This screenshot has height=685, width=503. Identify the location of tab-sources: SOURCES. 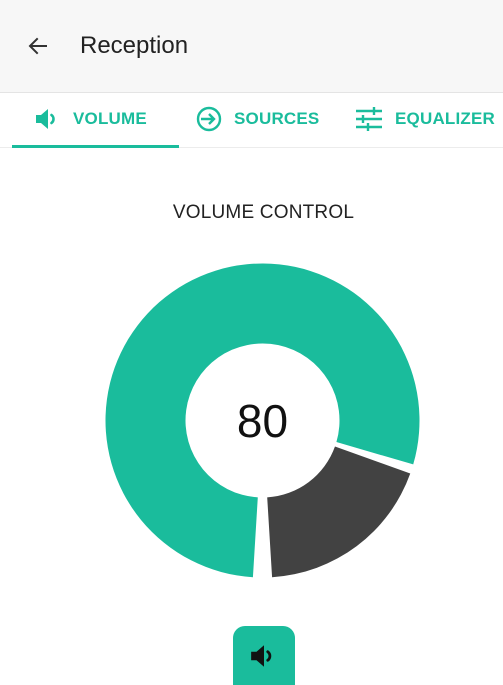
(257, 118).